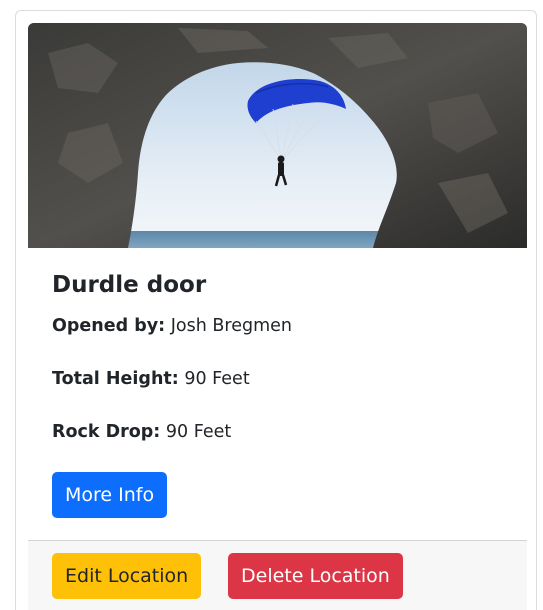  Describe the element at coordinates (129, 285) in the screenshot. I see `location-title: Durdle door` at that location.